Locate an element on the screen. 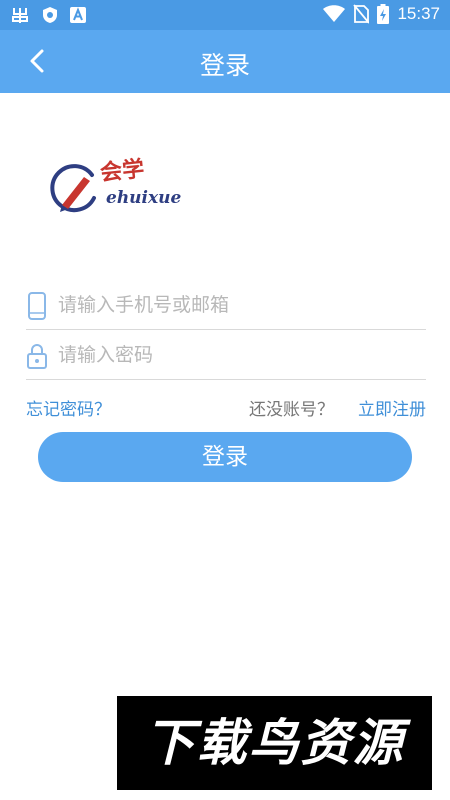  shield-icon is located at coordinates (50, 15).